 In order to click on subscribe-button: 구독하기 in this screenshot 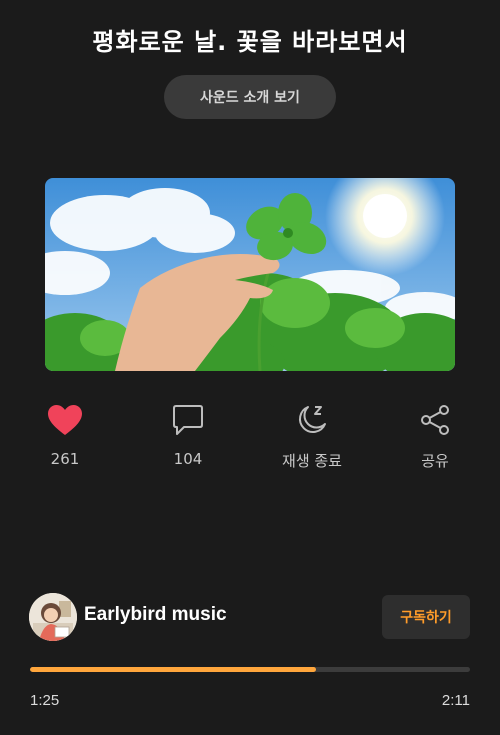, I will do `click(426, 617)`.